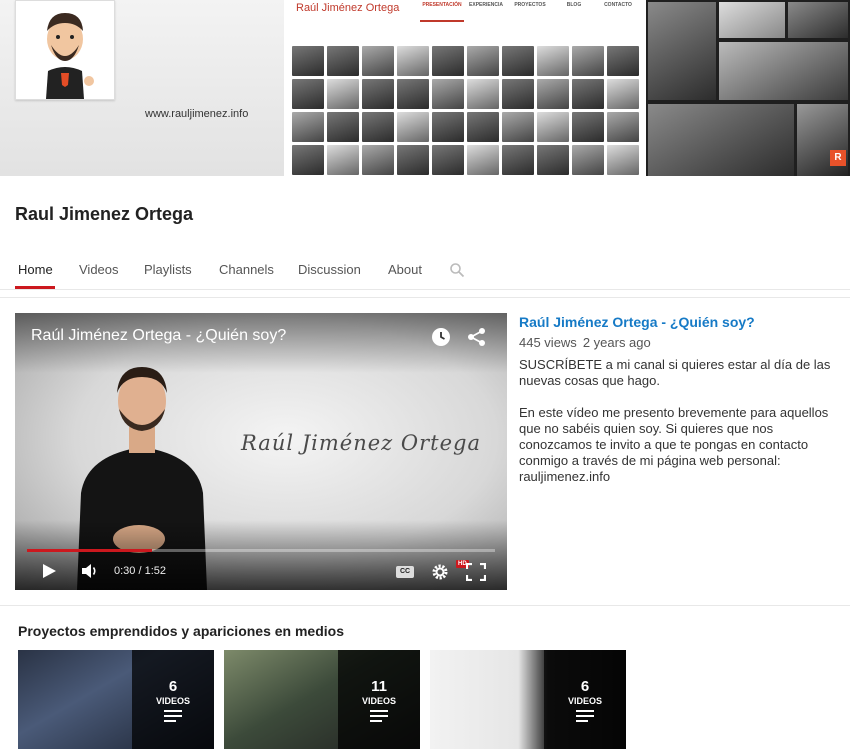 This screenshot has width=850, height=749. Describe the element at coordinates (838, 158) in the screenshot. I see `banner-badge: R` at that location.